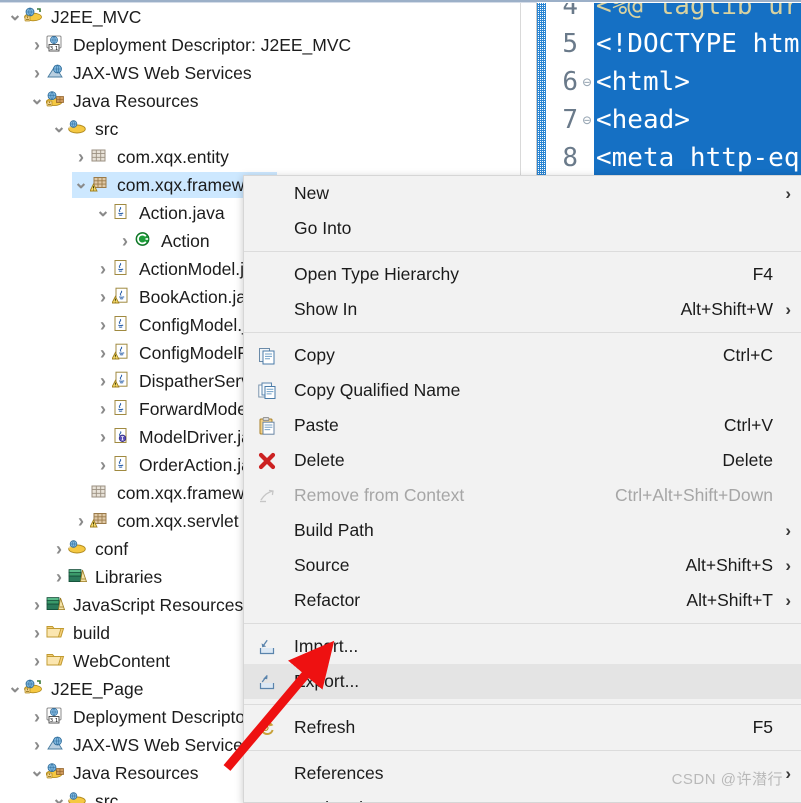 The image size is (801, 803). What do you see at coordinates (267, 310) in the screenshot?
I see `menu-icon-placeholder` at bounding box center [267, 310].